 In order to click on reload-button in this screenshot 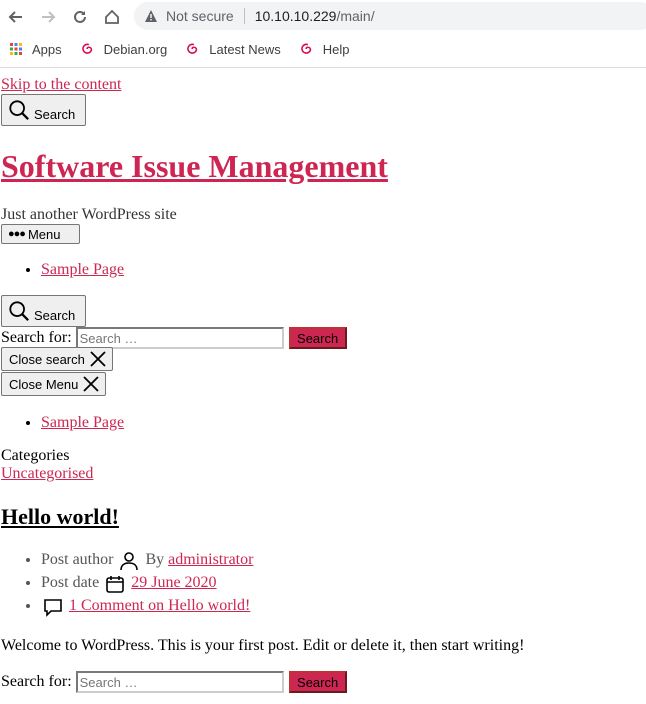, I will do `click(80, 16)`.